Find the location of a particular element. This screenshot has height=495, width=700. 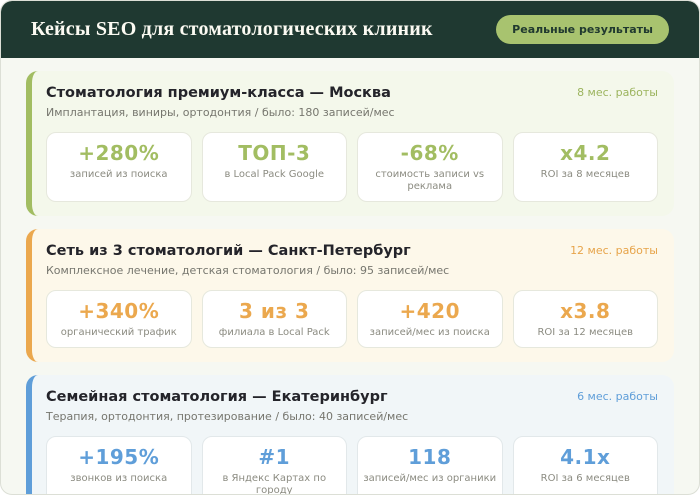

case-title: Семейная стоматология — Екатеринбург is located at coordinates (217, 397).